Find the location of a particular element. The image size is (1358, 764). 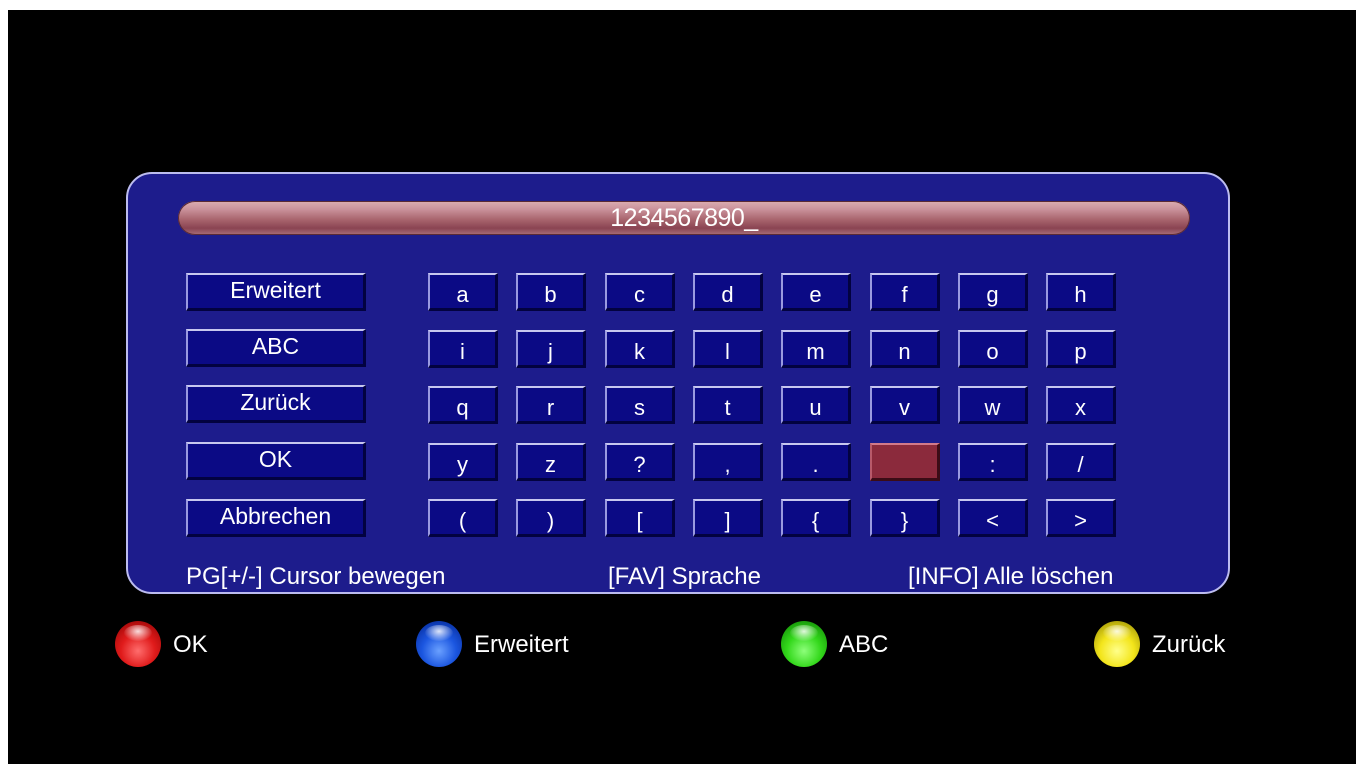

input-text: 1234567890_ is located at coordinates (684, 218).